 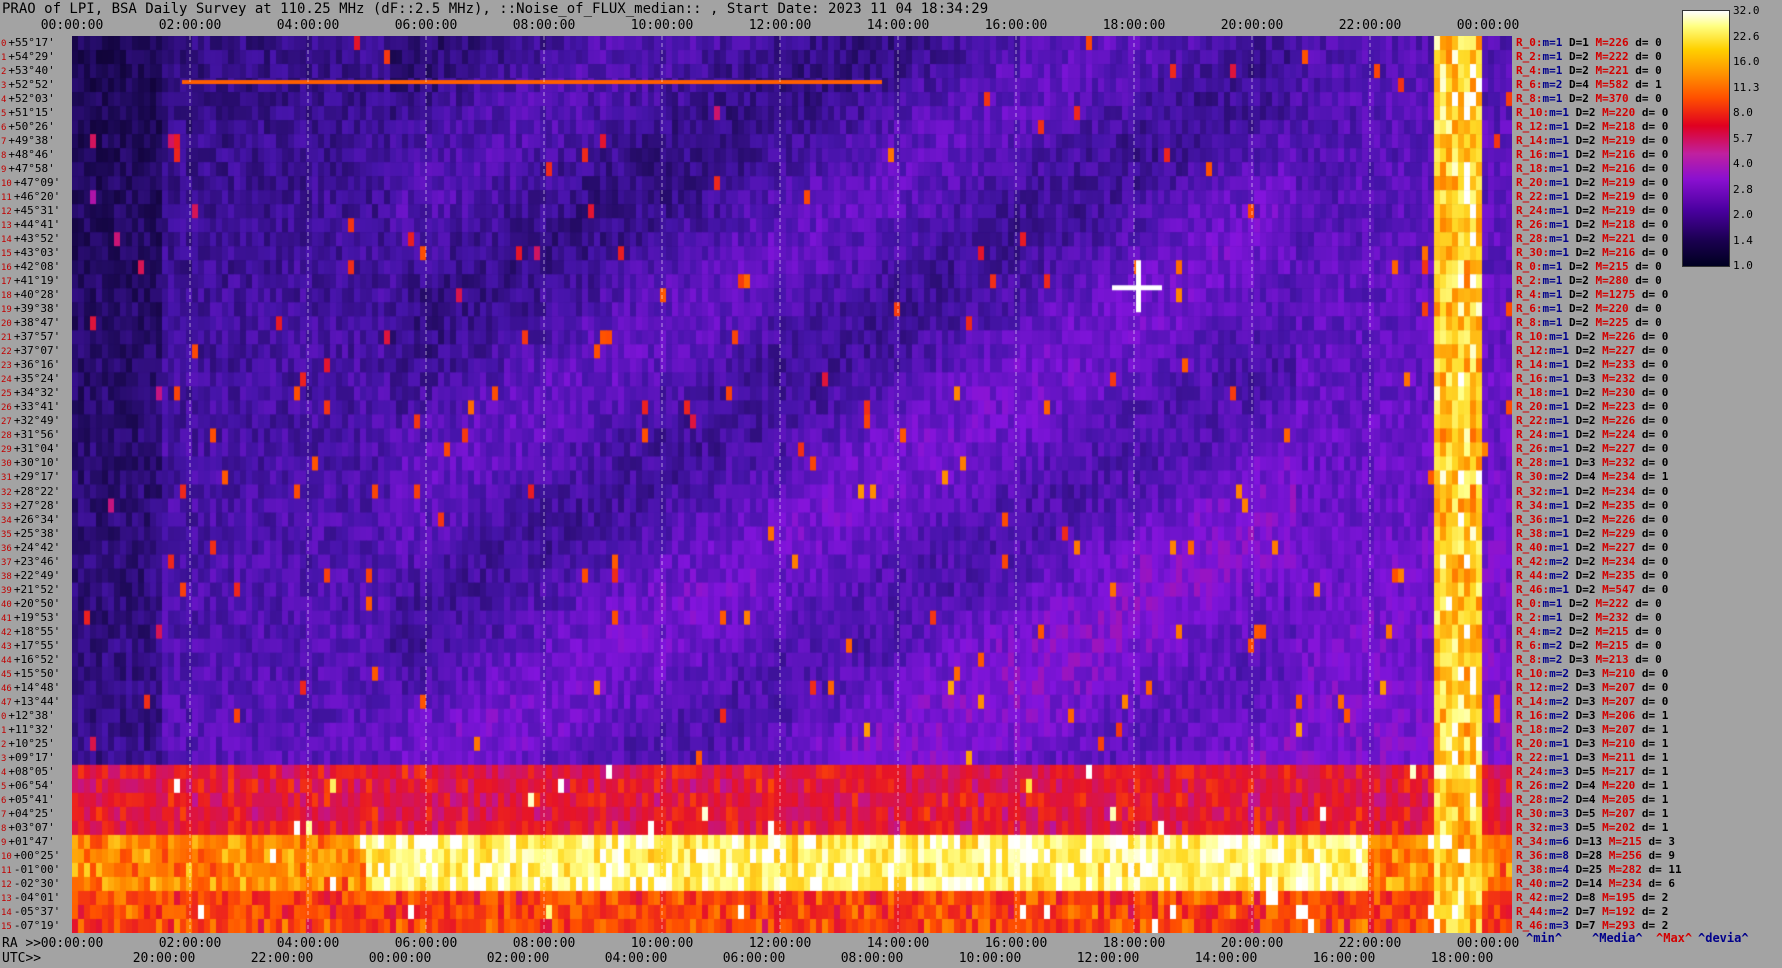 What do you see at coordinates (6, 562) in the screenshot?
I see `row-index: 37` at bounding box center [6, 562].